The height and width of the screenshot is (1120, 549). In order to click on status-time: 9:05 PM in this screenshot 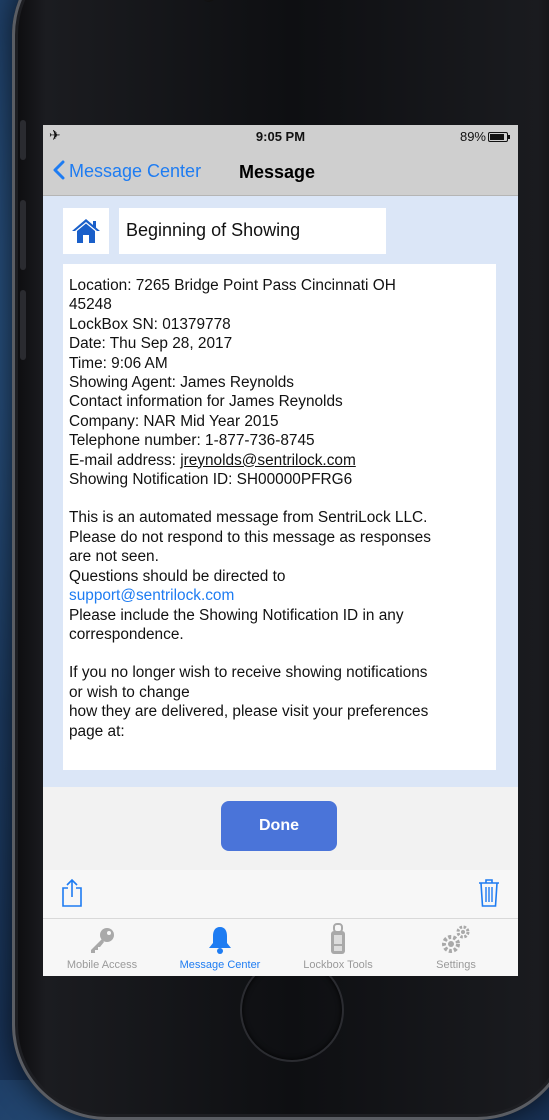, I will do `click(280, 136)`.